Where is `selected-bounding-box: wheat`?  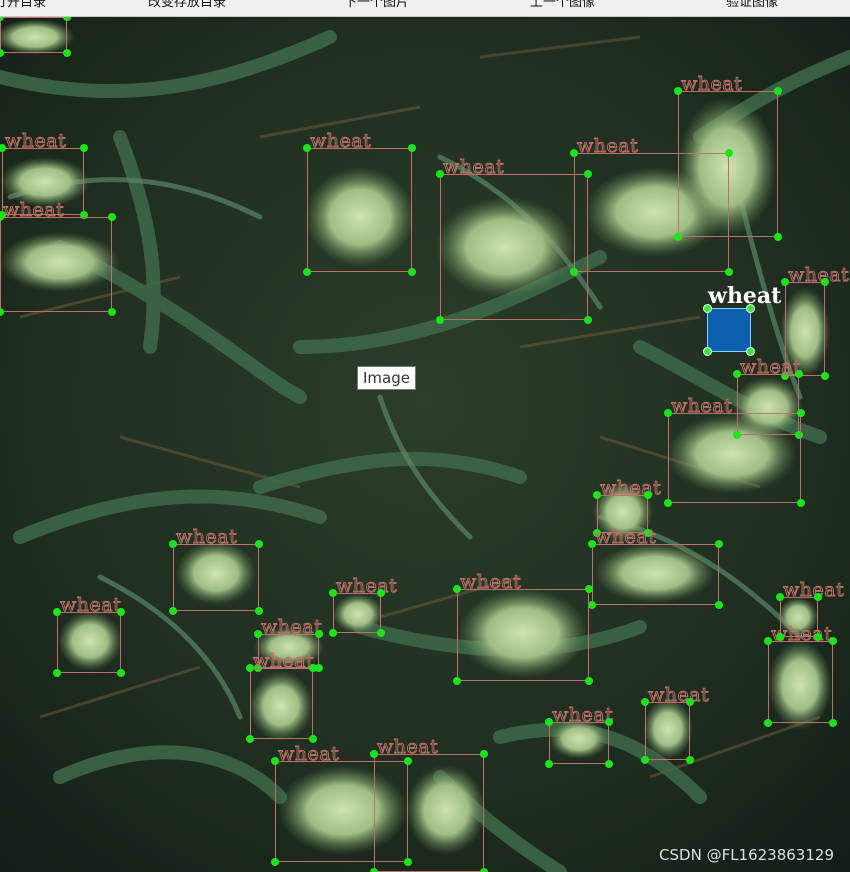
selected-bounding-box: wheat is located at coordinates (742, 320).